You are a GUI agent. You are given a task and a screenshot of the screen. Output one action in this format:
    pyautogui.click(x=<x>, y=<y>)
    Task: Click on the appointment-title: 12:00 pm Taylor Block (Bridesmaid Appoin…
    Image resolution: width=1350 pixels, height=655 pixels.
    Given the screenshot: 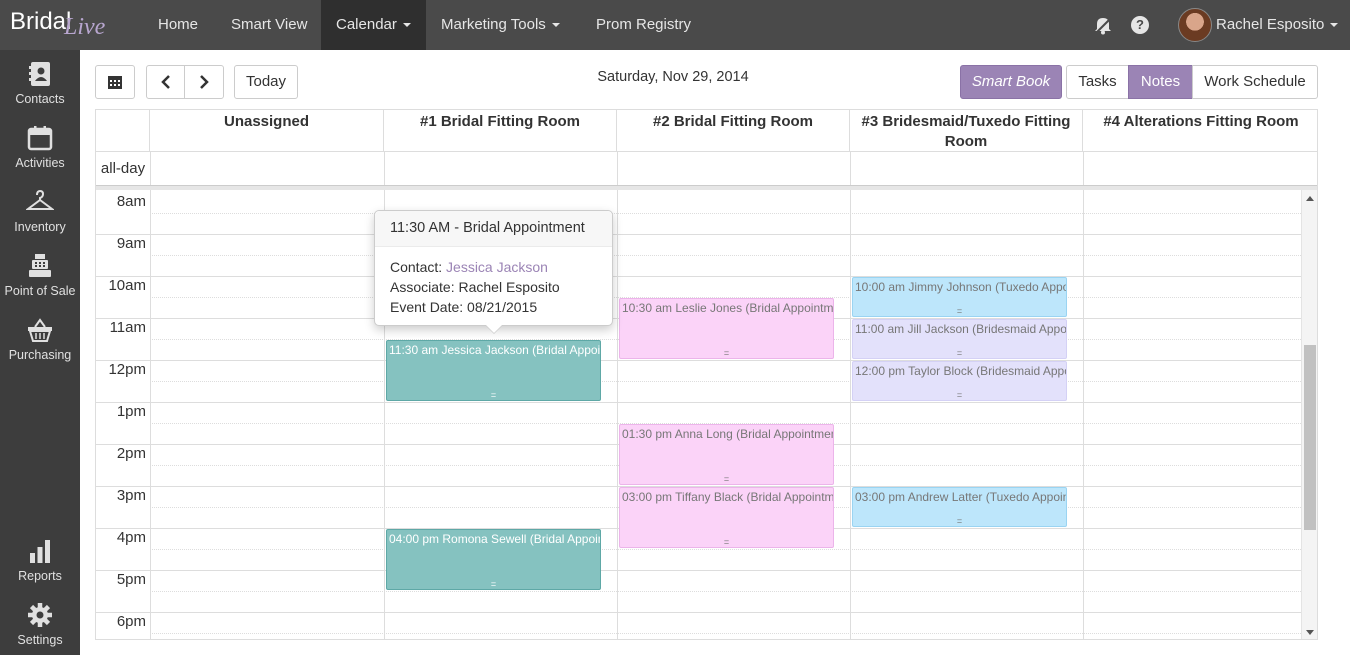 What is the action you would take?
    pyautogui.click(x=960, y=371)
    